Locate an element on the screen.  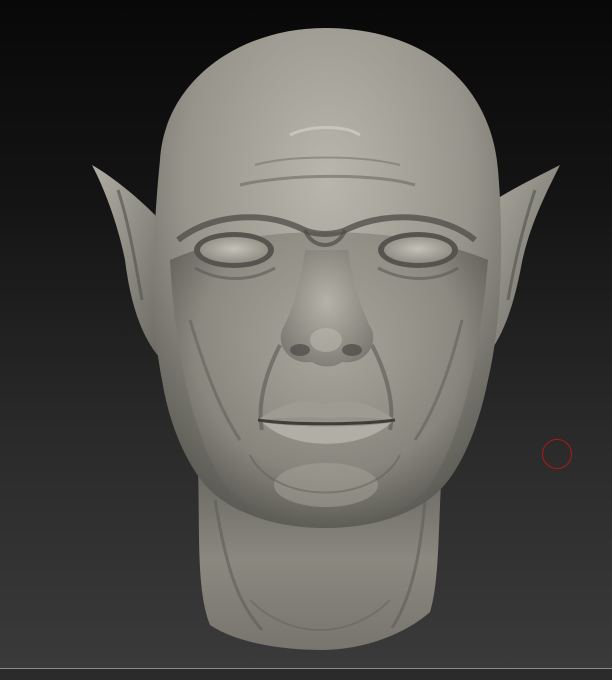
chin is located at coordinates (326, 485).